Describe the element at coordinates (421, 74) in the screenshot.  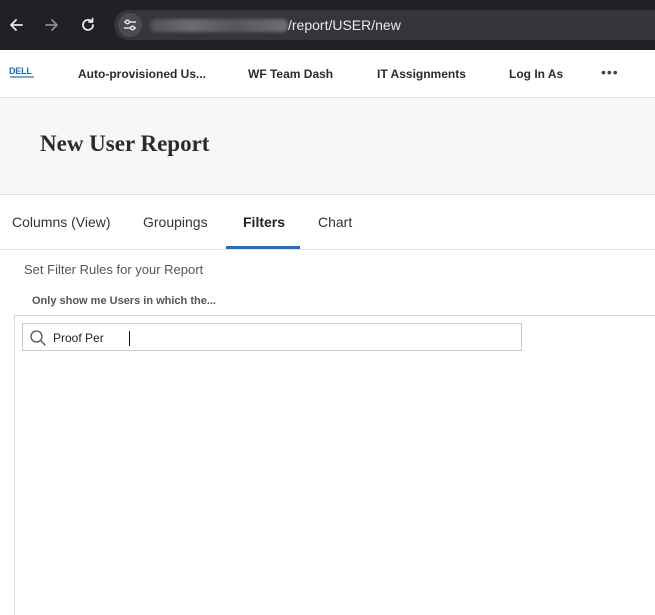
I see `nav-item-it-assignments: IT Assignments` at that location.